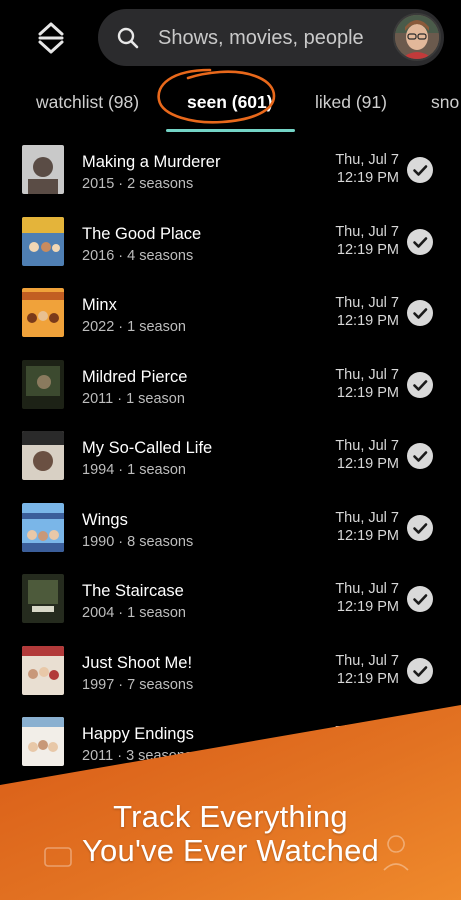 Image resolution: width=461 pixels, height=900 pixels. What do you see at coordinates (142, 233) in the screenshot?
I see `item-title: The Good Place` at bounding box center [142, 233].